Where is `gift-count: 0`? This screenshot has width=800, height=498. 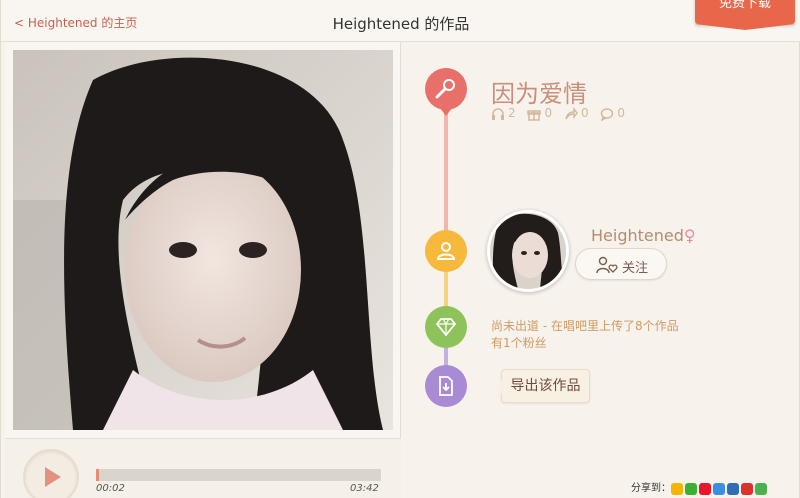
gift-count: 0 is located at coordinates (539, 113).